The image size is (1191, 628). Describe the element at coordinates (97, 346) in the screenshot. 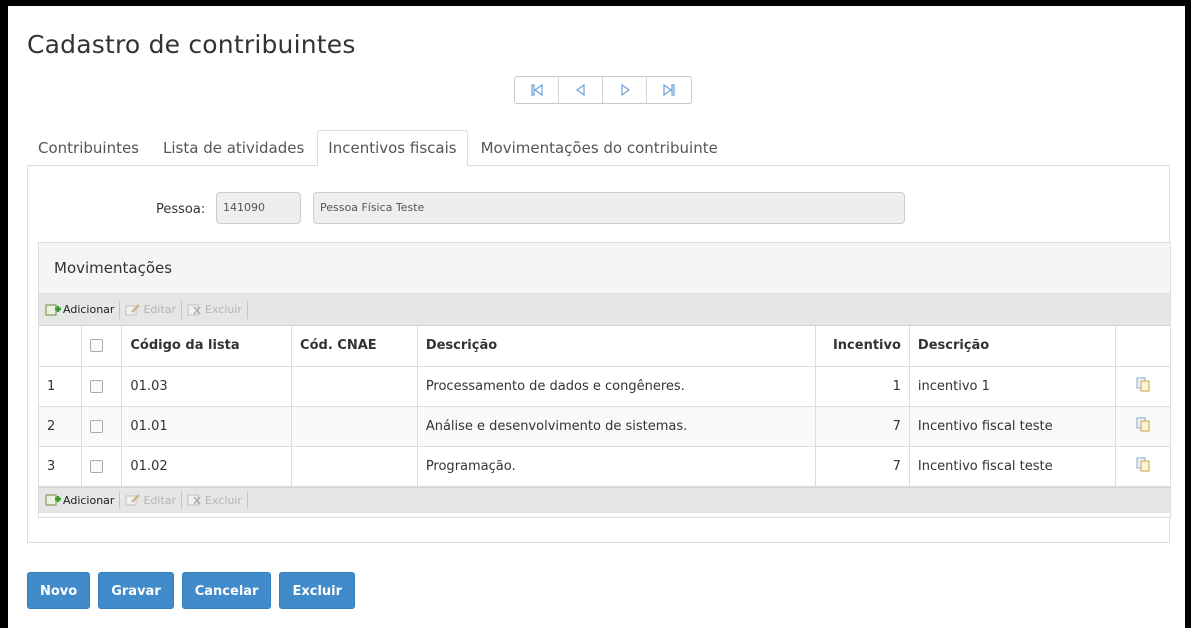

I see `select-all-checkbox` at that location.